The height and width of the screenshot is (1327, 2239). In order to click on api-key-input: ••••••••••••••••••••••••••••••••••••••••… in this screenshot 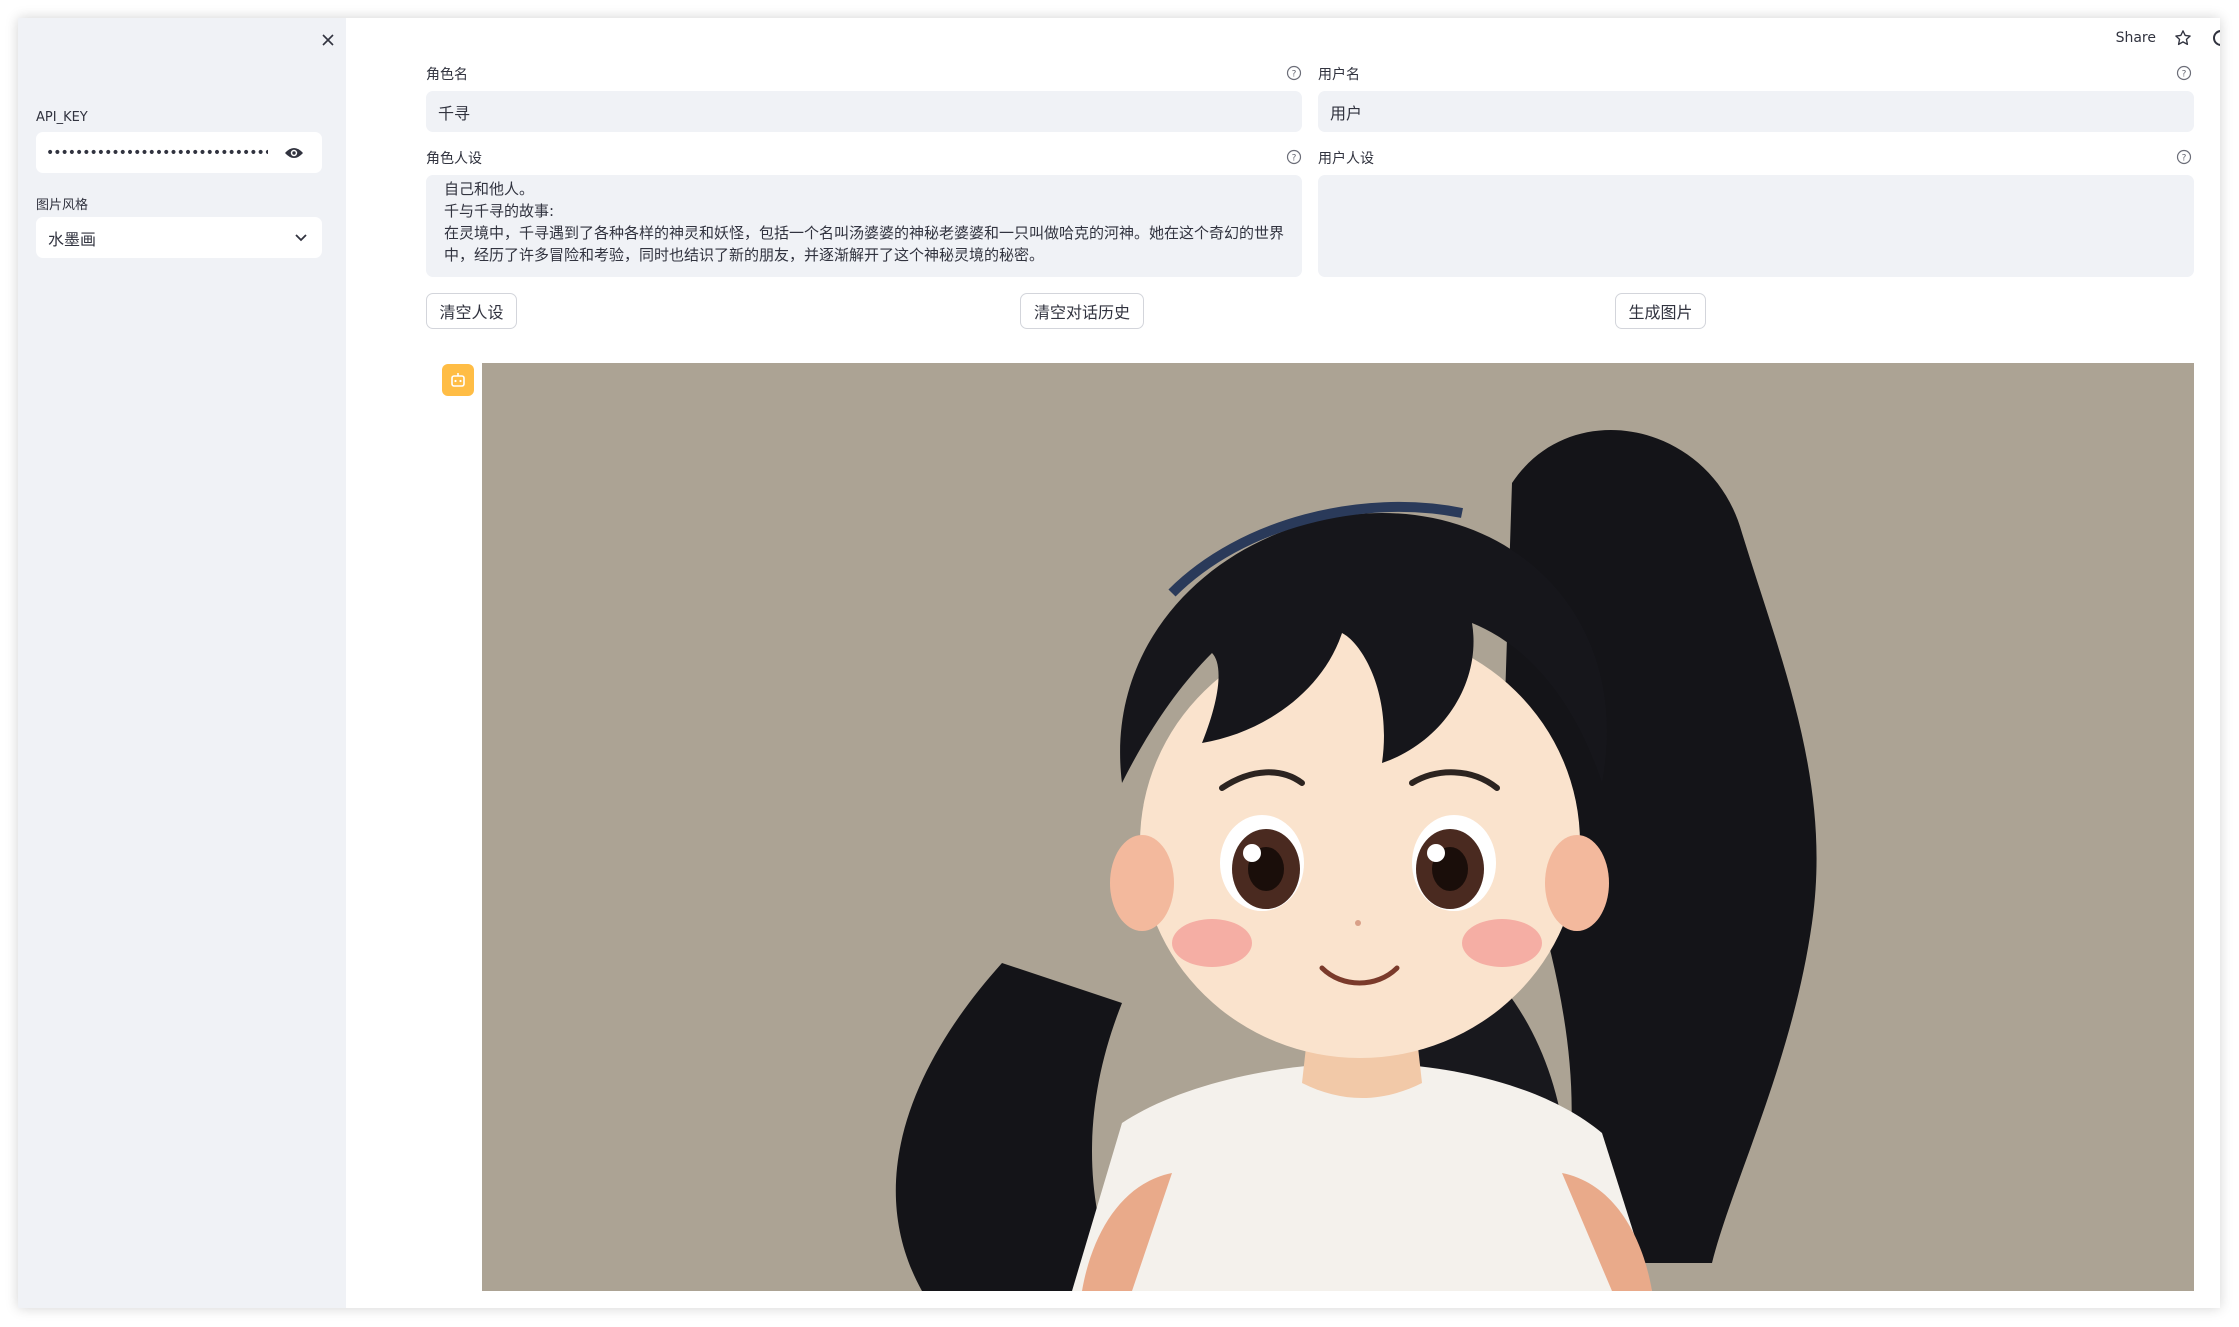, I will do `click(179, 152)`.